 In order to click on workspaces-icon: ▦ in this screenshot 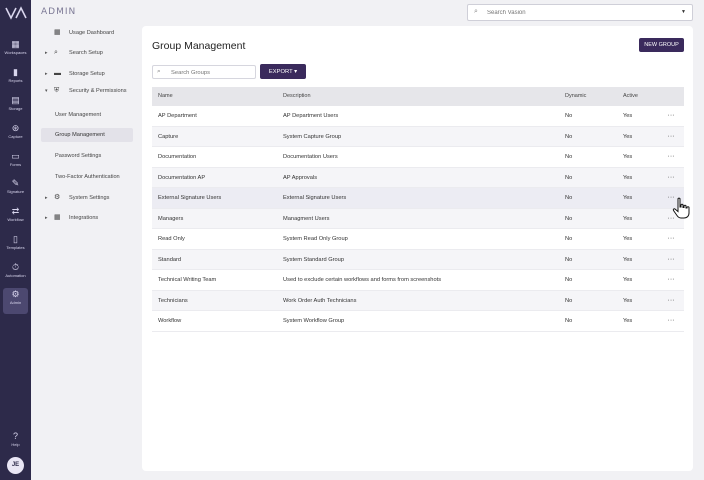, I will do `click(15, 44)`.